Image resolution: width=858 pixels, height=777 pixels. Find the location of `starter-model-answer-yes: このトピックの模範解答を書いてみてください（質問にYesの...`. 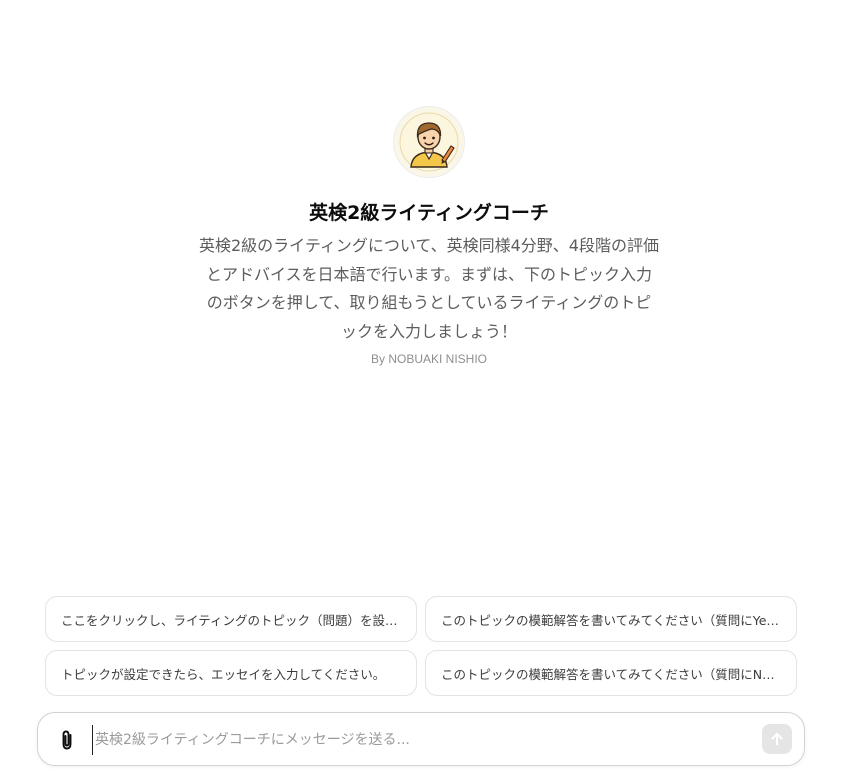

starter-model-answer-yes: このトピックの模範解答を書いてみてください（質問にYesの... is located at coordinates (611, 619).